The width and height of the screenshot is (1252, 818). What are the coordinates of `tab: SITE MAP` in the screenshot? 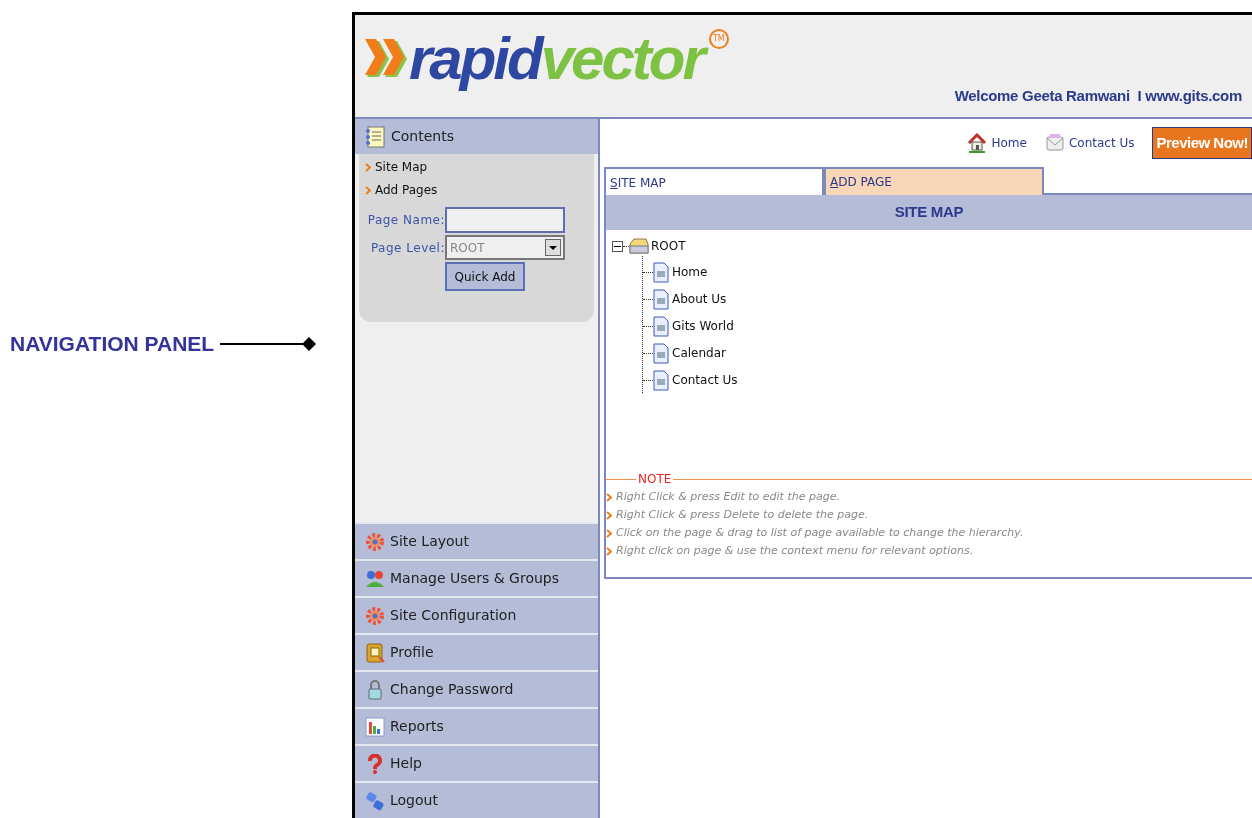 It's located at (714, 182).